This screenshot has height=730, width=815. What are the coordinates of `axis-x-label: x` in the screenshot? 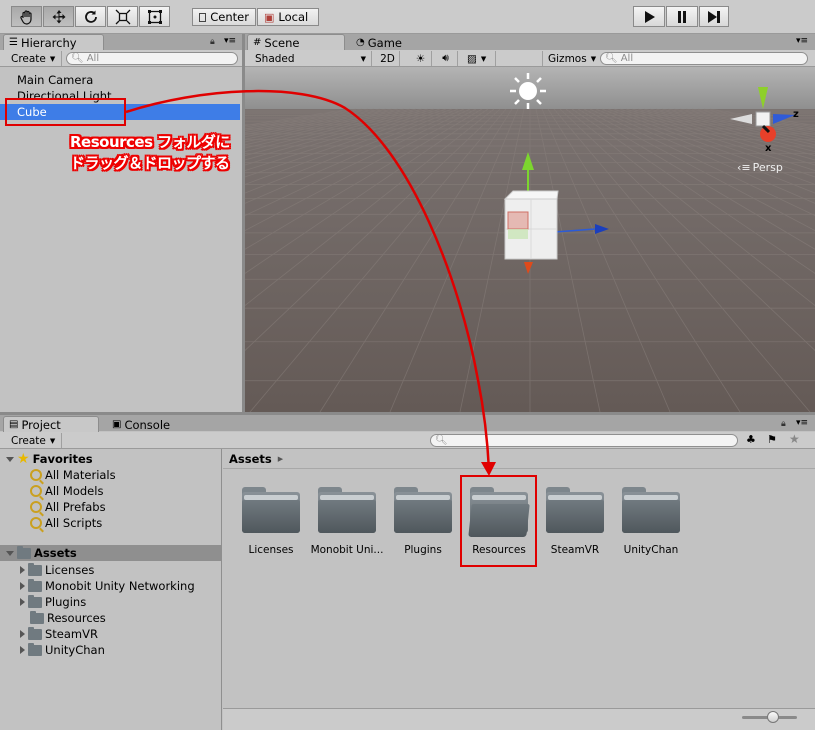 It's located at (768, 148).